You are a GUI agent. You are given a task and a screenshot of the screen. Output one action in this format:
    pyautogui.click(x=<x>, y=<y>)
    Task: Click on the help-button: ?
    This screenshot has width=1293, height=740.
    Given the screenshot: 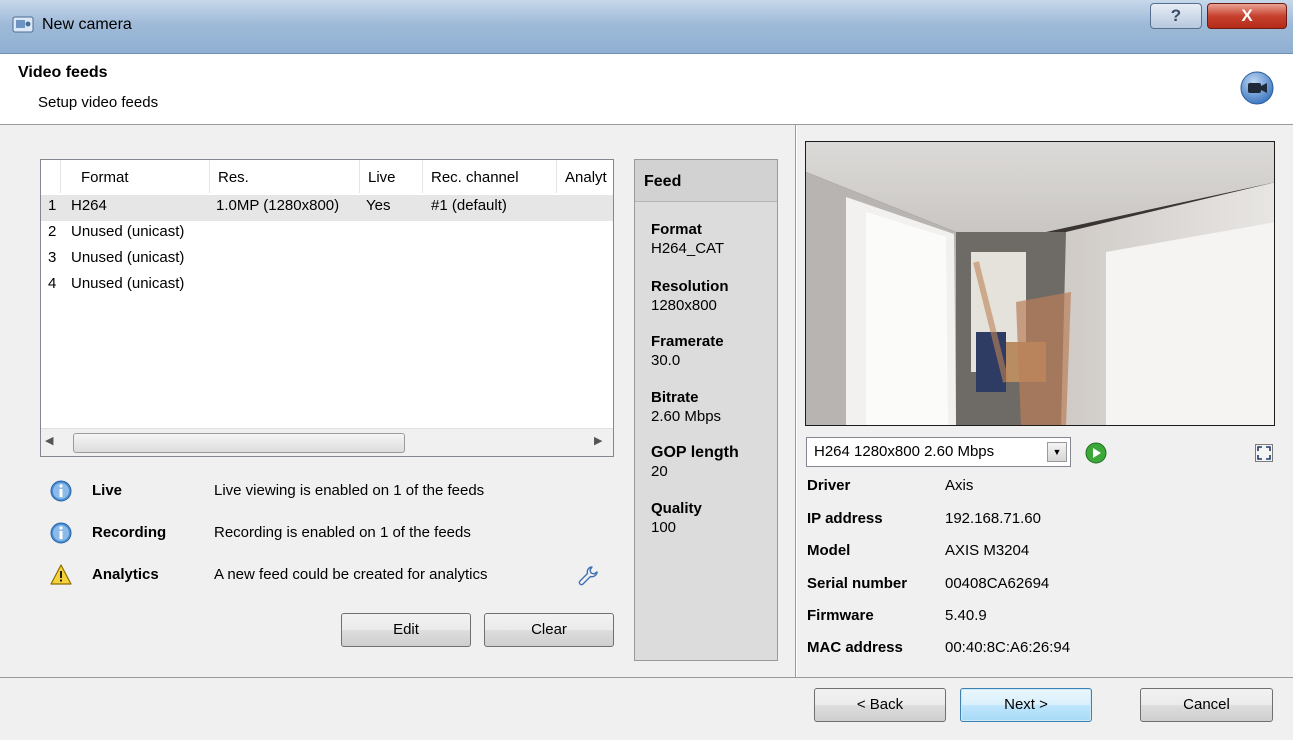 What is the action you would take?
    pyautogui.click(x=1176, y=16)
    